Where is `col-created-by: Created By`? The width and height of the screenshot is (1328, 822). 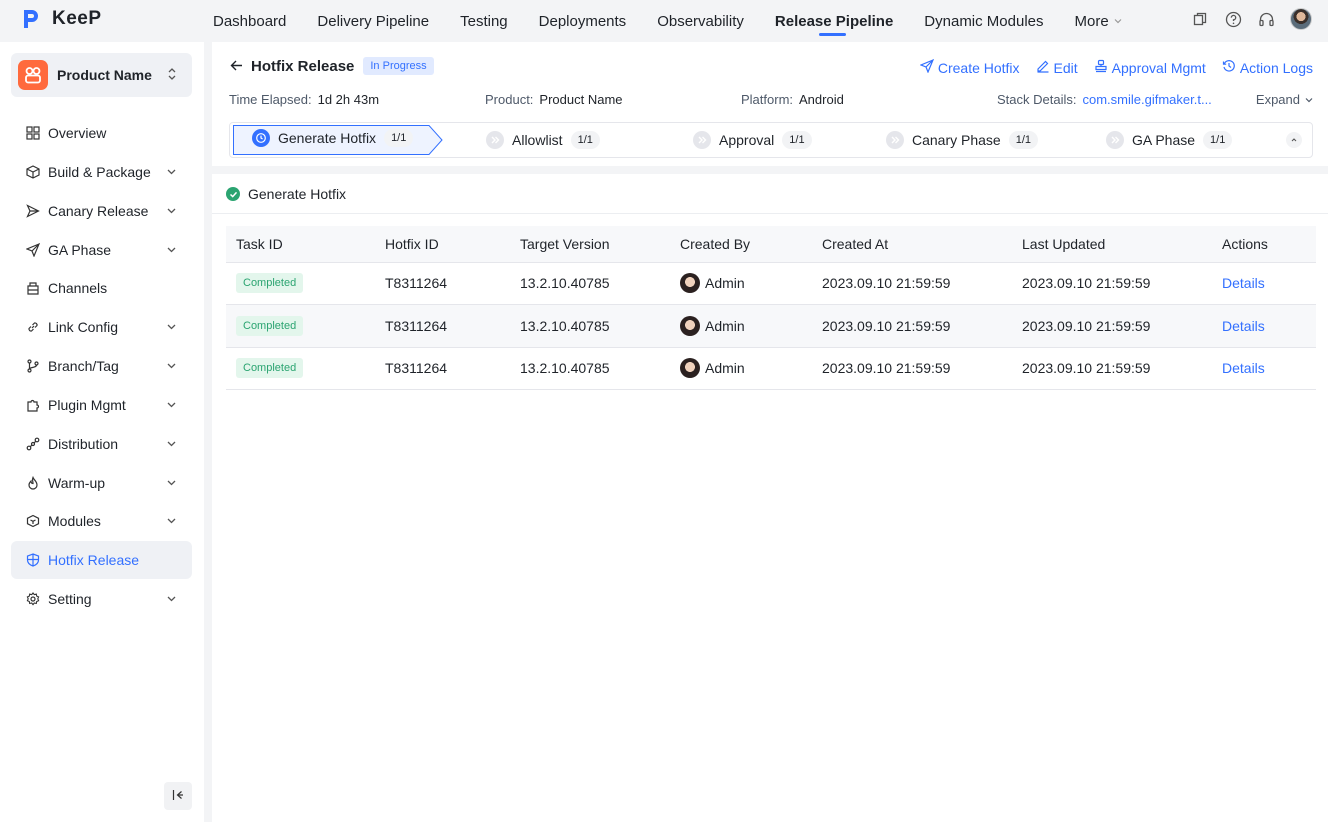
col-created-by: Created By is located at coordinates (741, 244).